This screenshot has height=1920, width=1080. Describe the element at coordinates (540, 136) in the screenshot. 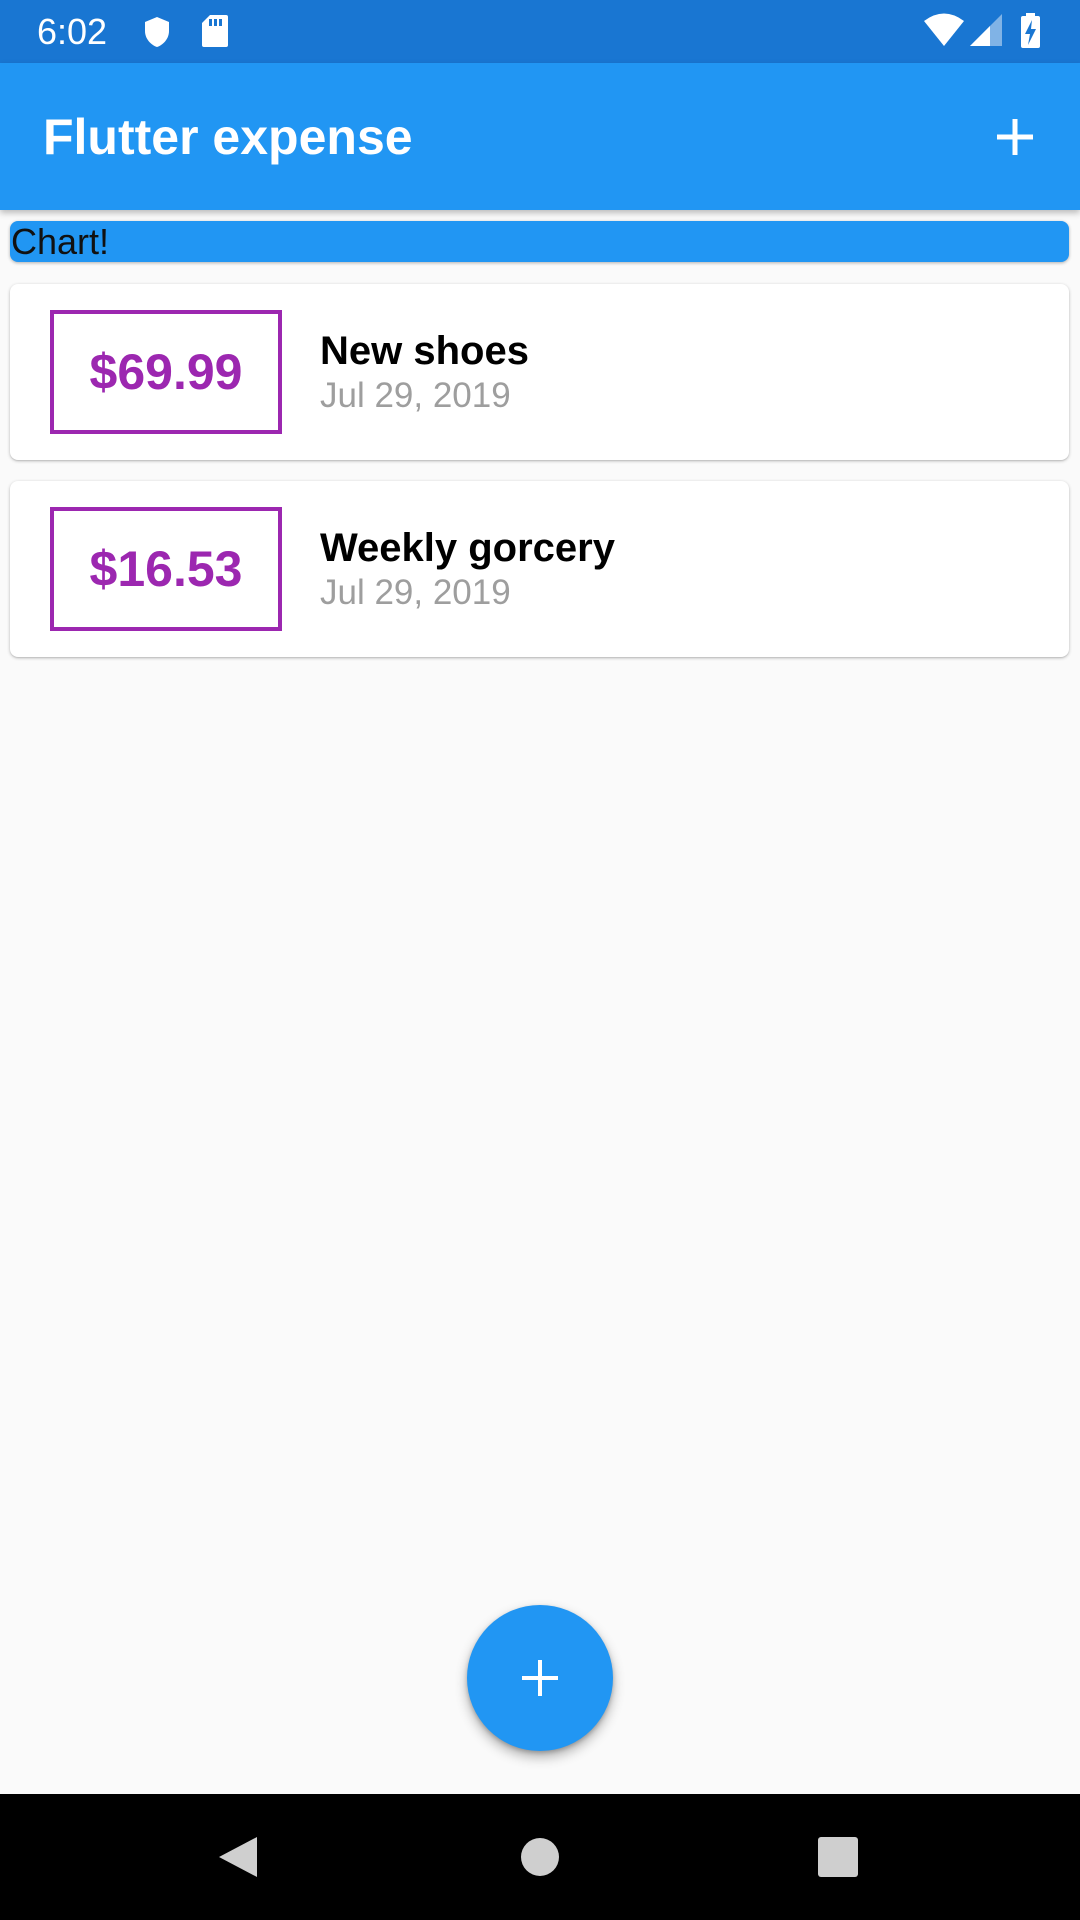

I see `app-bar: Flutter expense` at that location.